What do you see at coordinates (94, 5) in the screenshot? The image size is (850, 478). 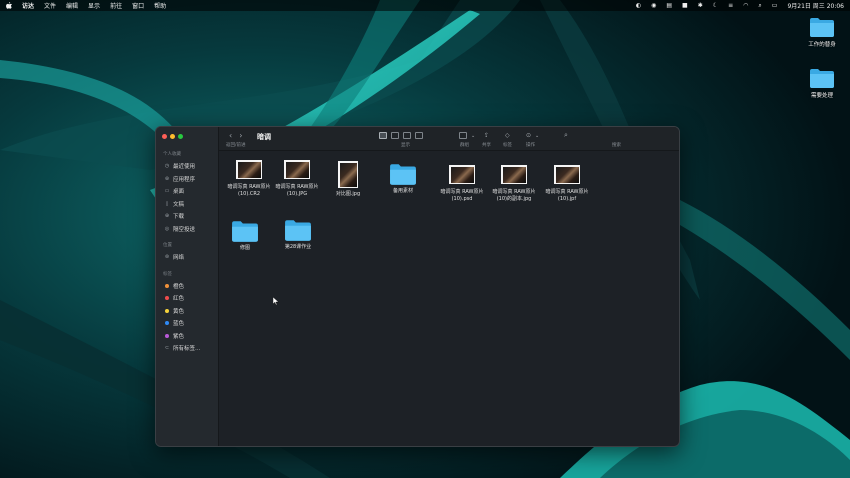 I see `menu-view: 显示` at bounding box center [94, 5].